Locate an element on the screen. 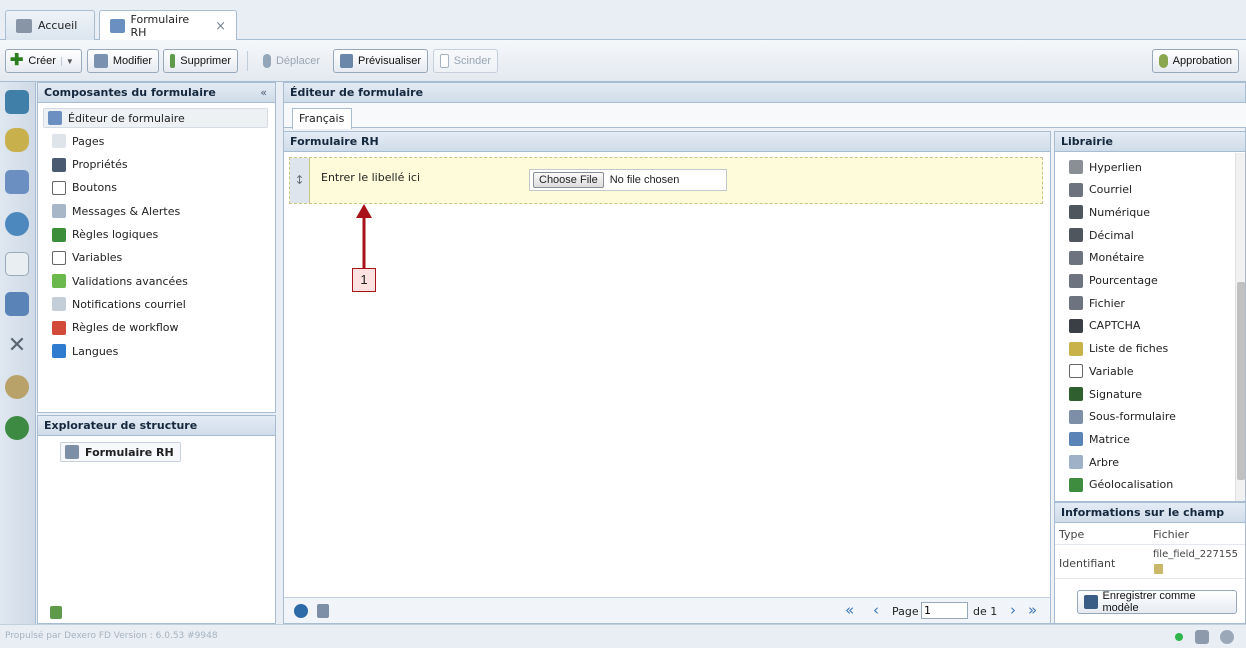 This screenshot has height=648, width=1246. page-number-input is located at coordinates (944, 610).